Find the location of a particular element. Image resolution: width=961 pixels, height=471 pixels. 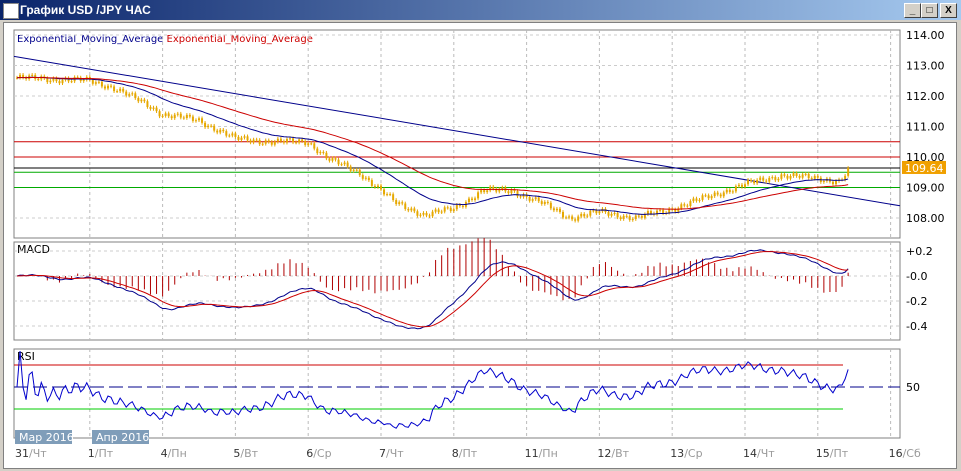

price-tick: 111.00 is located at coordinates (925, 127).